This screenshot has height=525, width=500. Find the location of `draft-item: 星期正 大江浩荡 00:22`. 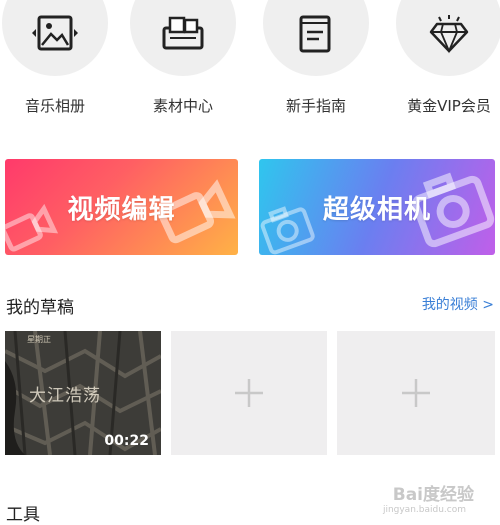

draft-item: 星期正 大江浩荡 00:22 is located at coordinates (83, 393).